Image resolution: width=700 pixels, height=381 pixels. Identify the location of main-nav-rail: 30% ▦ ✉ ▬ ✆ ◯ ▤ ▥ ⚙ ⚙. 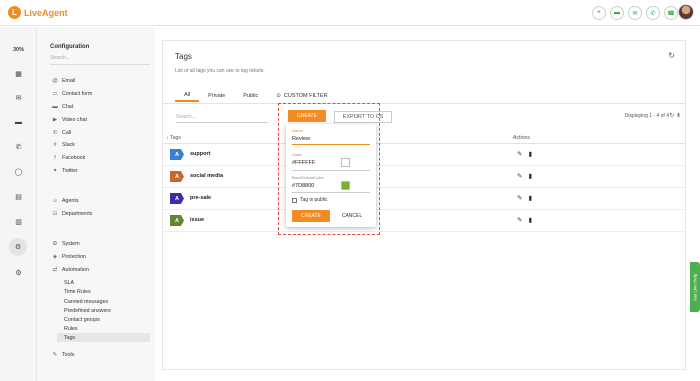
(18, 204).